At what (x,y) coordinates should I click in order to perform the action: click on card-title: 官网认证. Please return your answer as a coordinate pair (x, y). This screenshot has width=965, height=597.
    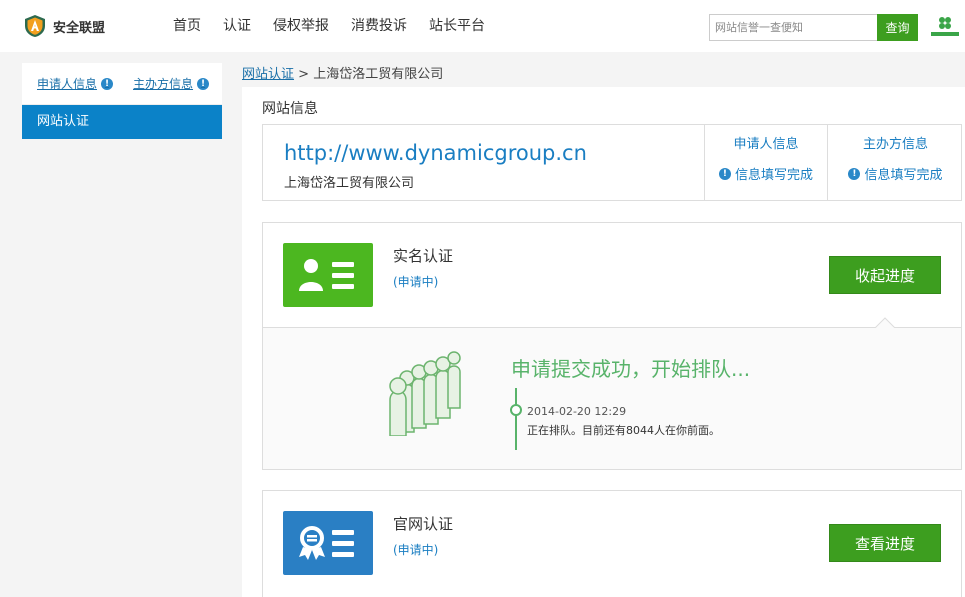
    Looking at the image, I should click on (423, 524).